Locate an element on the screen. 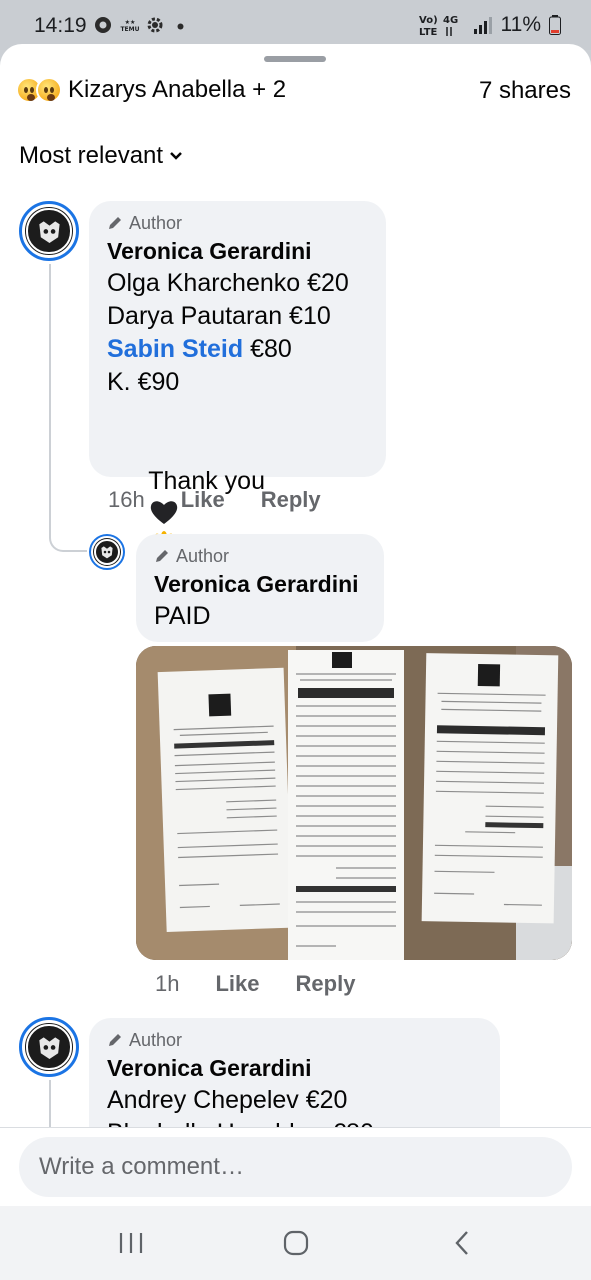 The width and height of the screenshot is (591, 1280). comment-composer is located at coordinates (295, 1166).